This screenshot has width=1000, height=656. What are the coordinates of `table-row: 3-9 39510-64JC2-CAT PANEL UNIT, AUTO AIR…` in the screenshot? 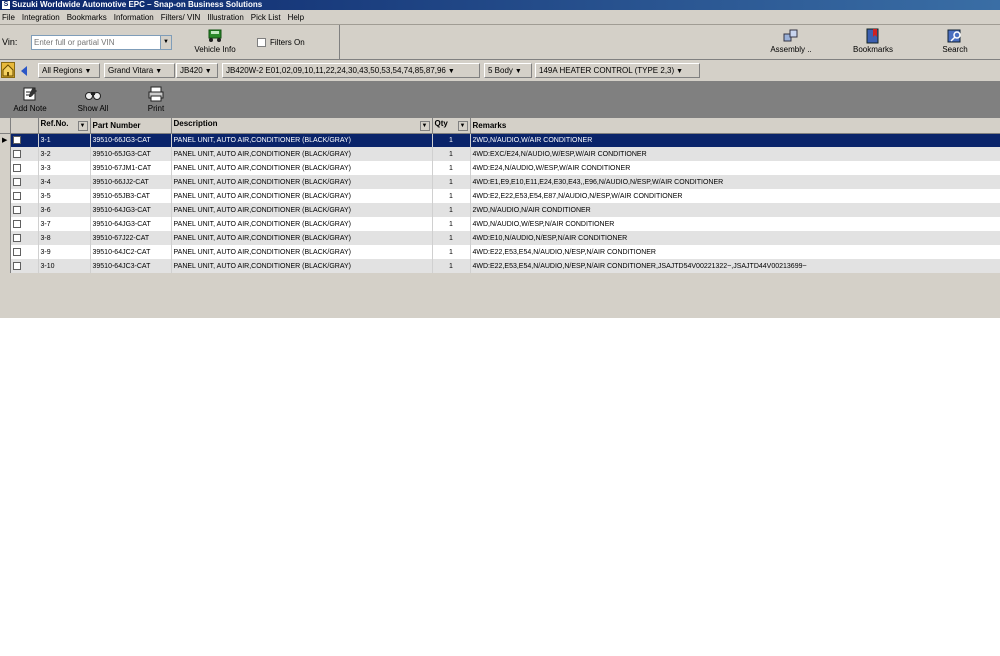 It's located at (500, 252).